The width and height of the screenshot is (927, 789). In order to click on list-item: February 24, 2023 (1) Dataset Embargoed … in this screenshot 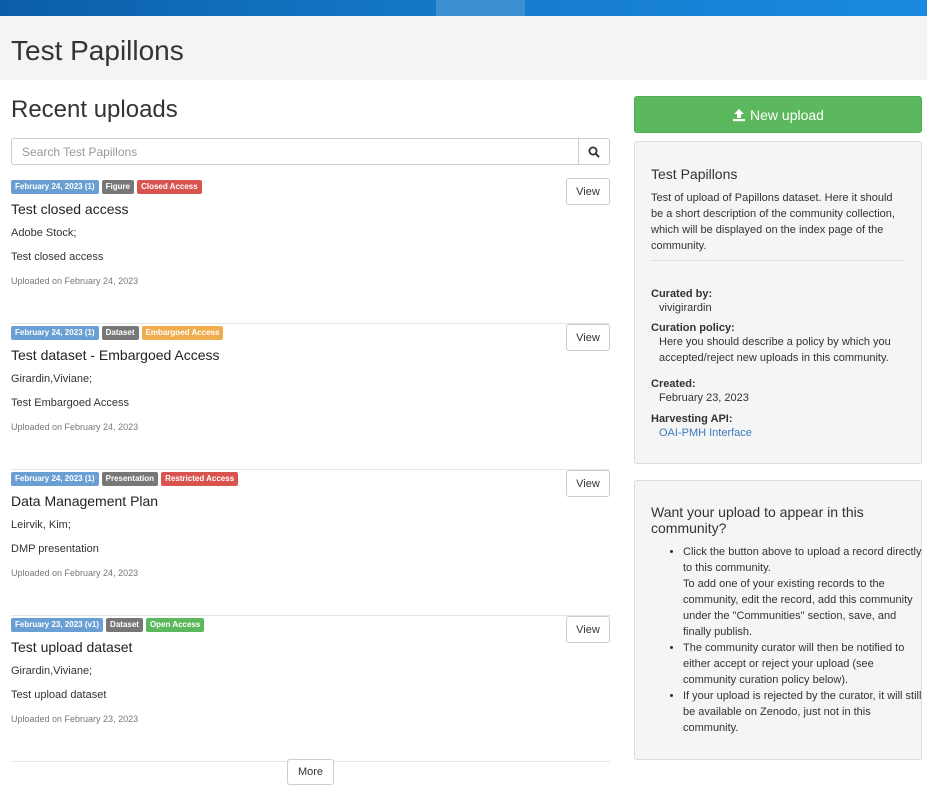, I will do `click(310, 397)`.